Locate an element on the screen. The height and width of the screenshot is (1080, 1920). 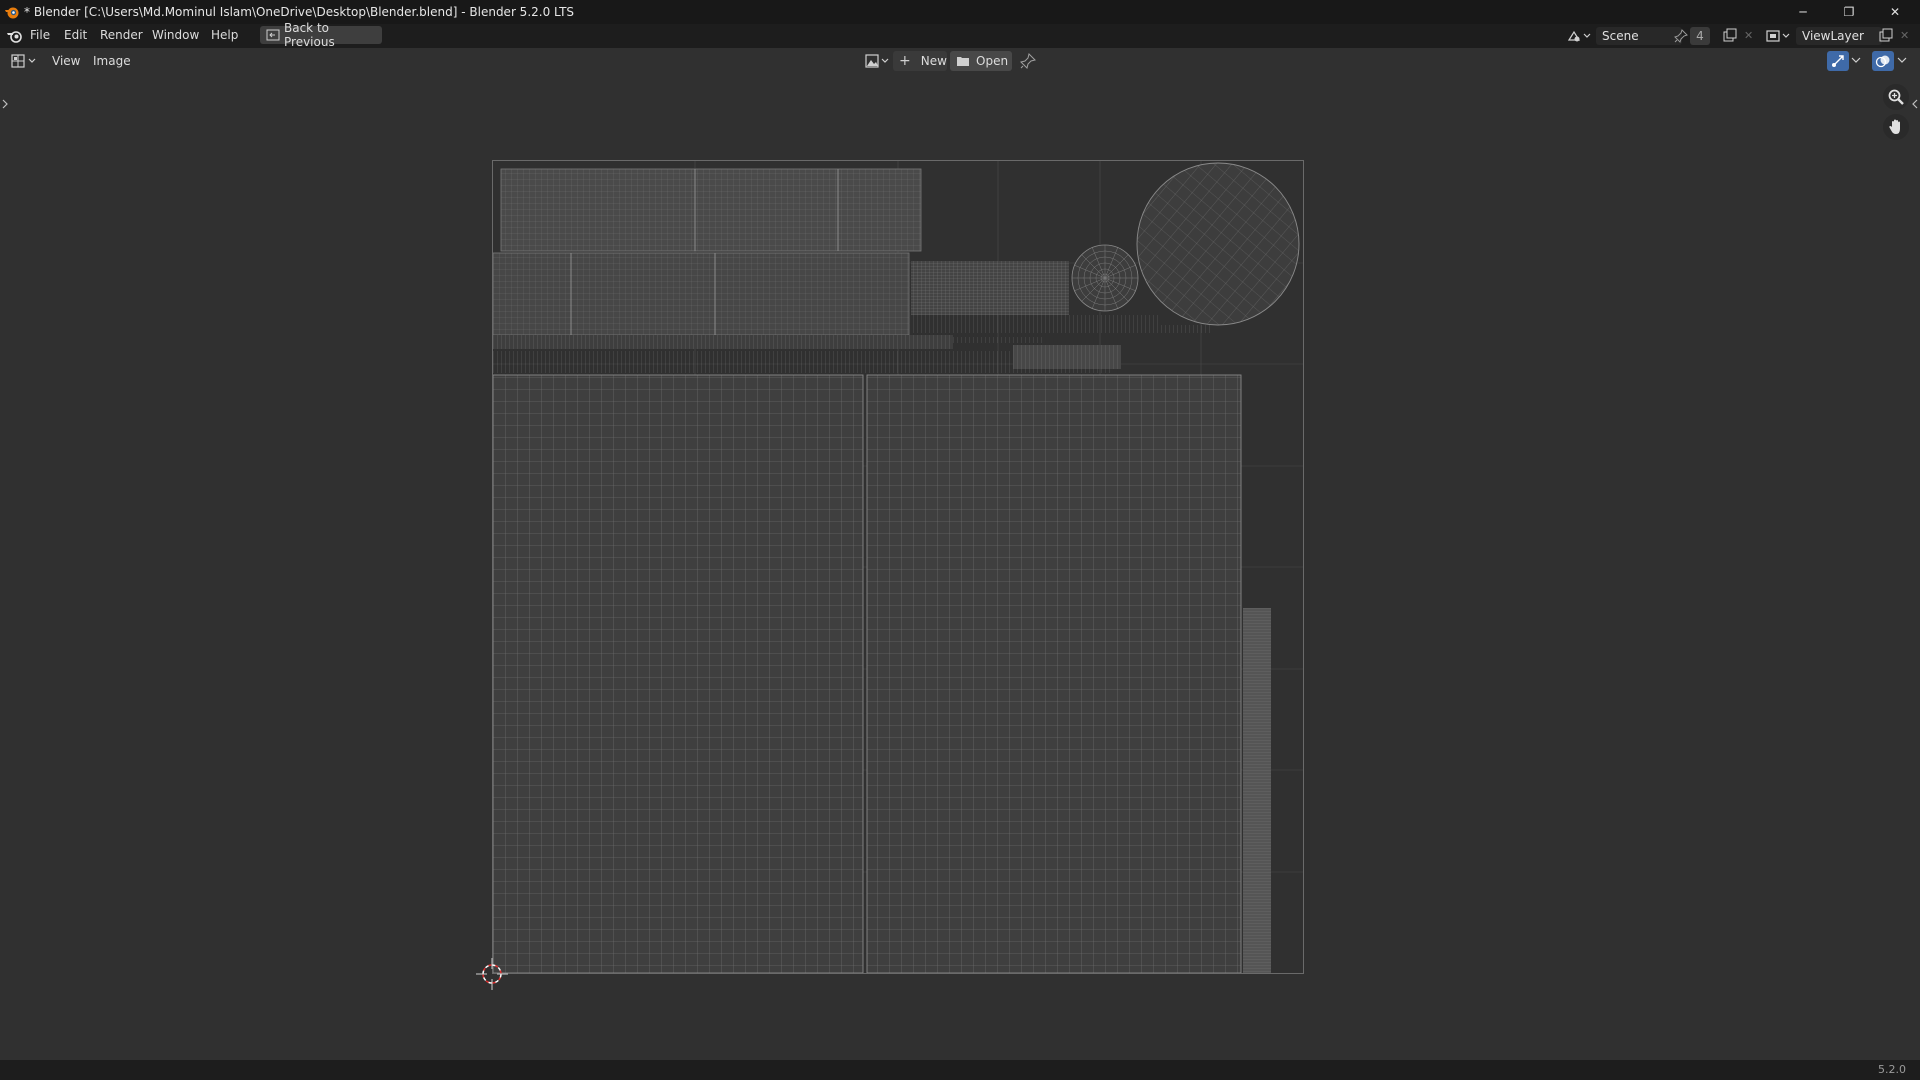
overlay-toggle-button is located at coordinates (1883, 61).